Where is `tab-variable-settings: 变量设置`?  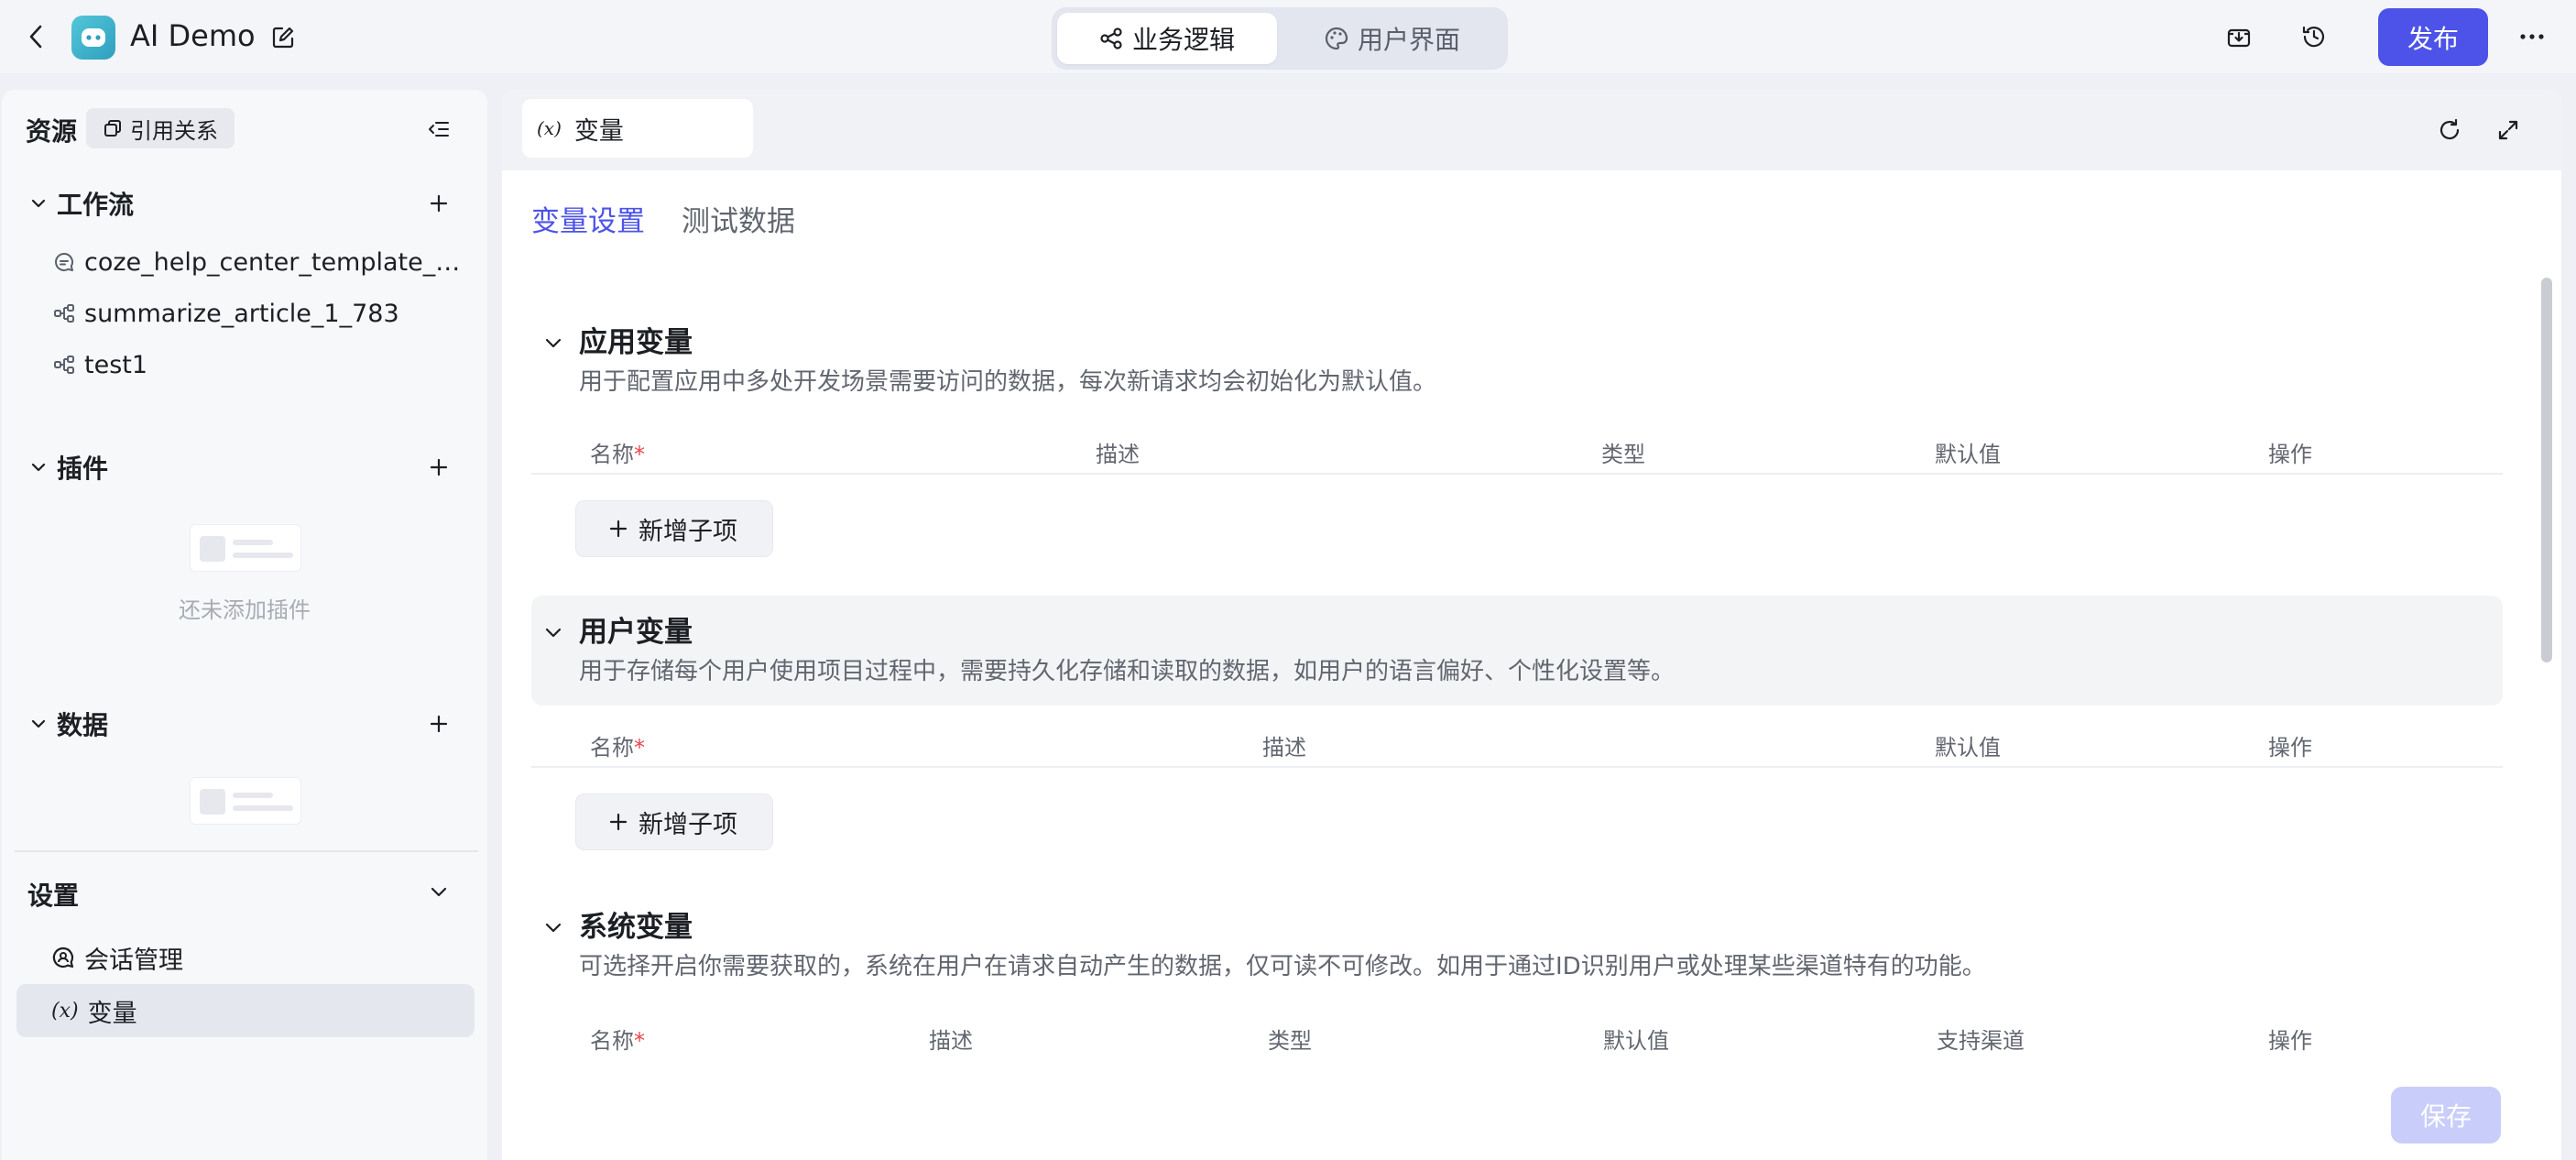 tab-variable-settings: 变量设置 is located at coordinates (588, 218).